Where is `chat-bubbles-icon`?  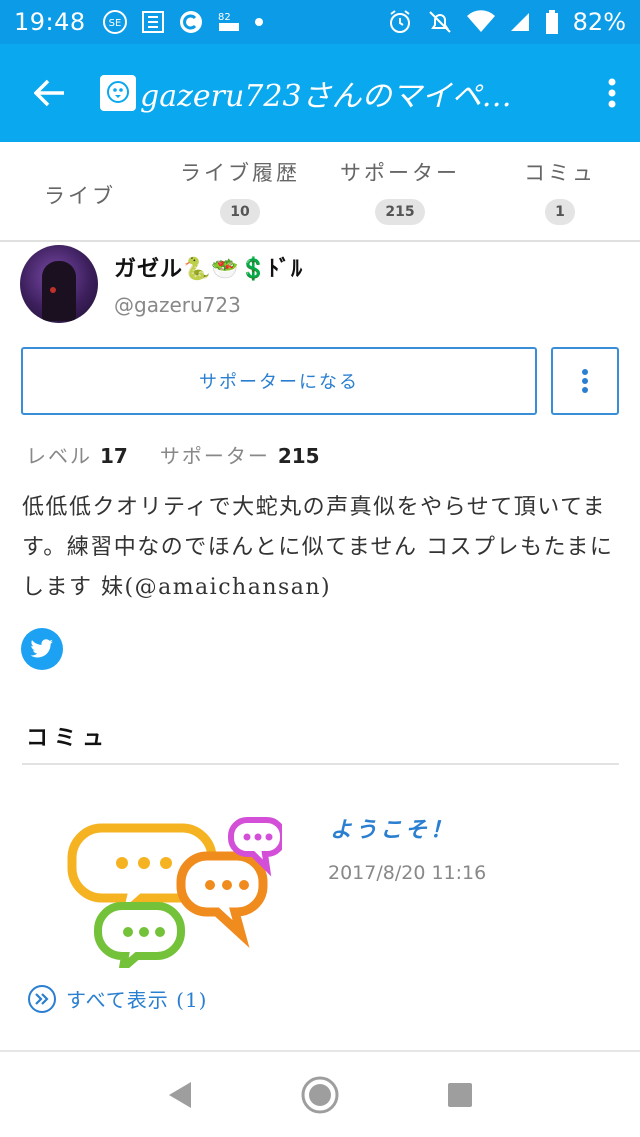 chat-bubbles-icon is located at coordinates (174, 892).